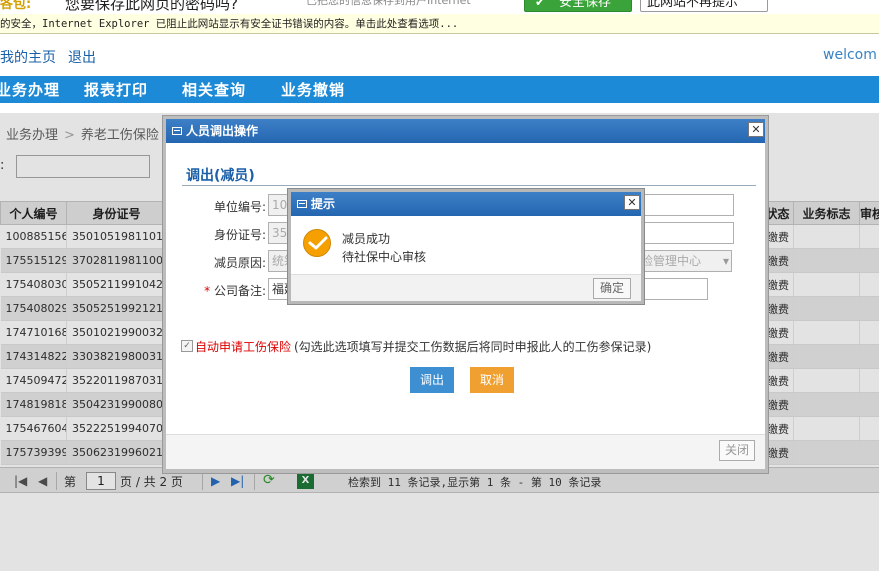 Image resolution: width=879 pixels, height=571 pixels. Describe the element at coordinates (466, 204) in the screenshot. I see `tip-title-bar: 提示` at that location.